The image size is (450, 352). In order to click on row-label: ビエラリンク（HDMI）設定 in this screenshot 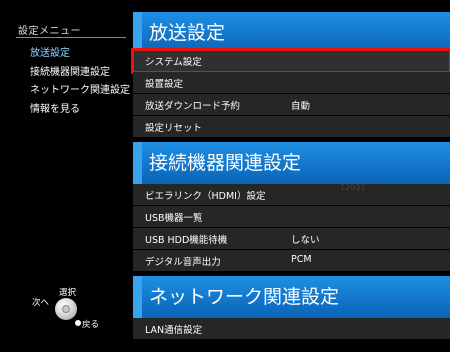, I will do `click(205, 196)`.